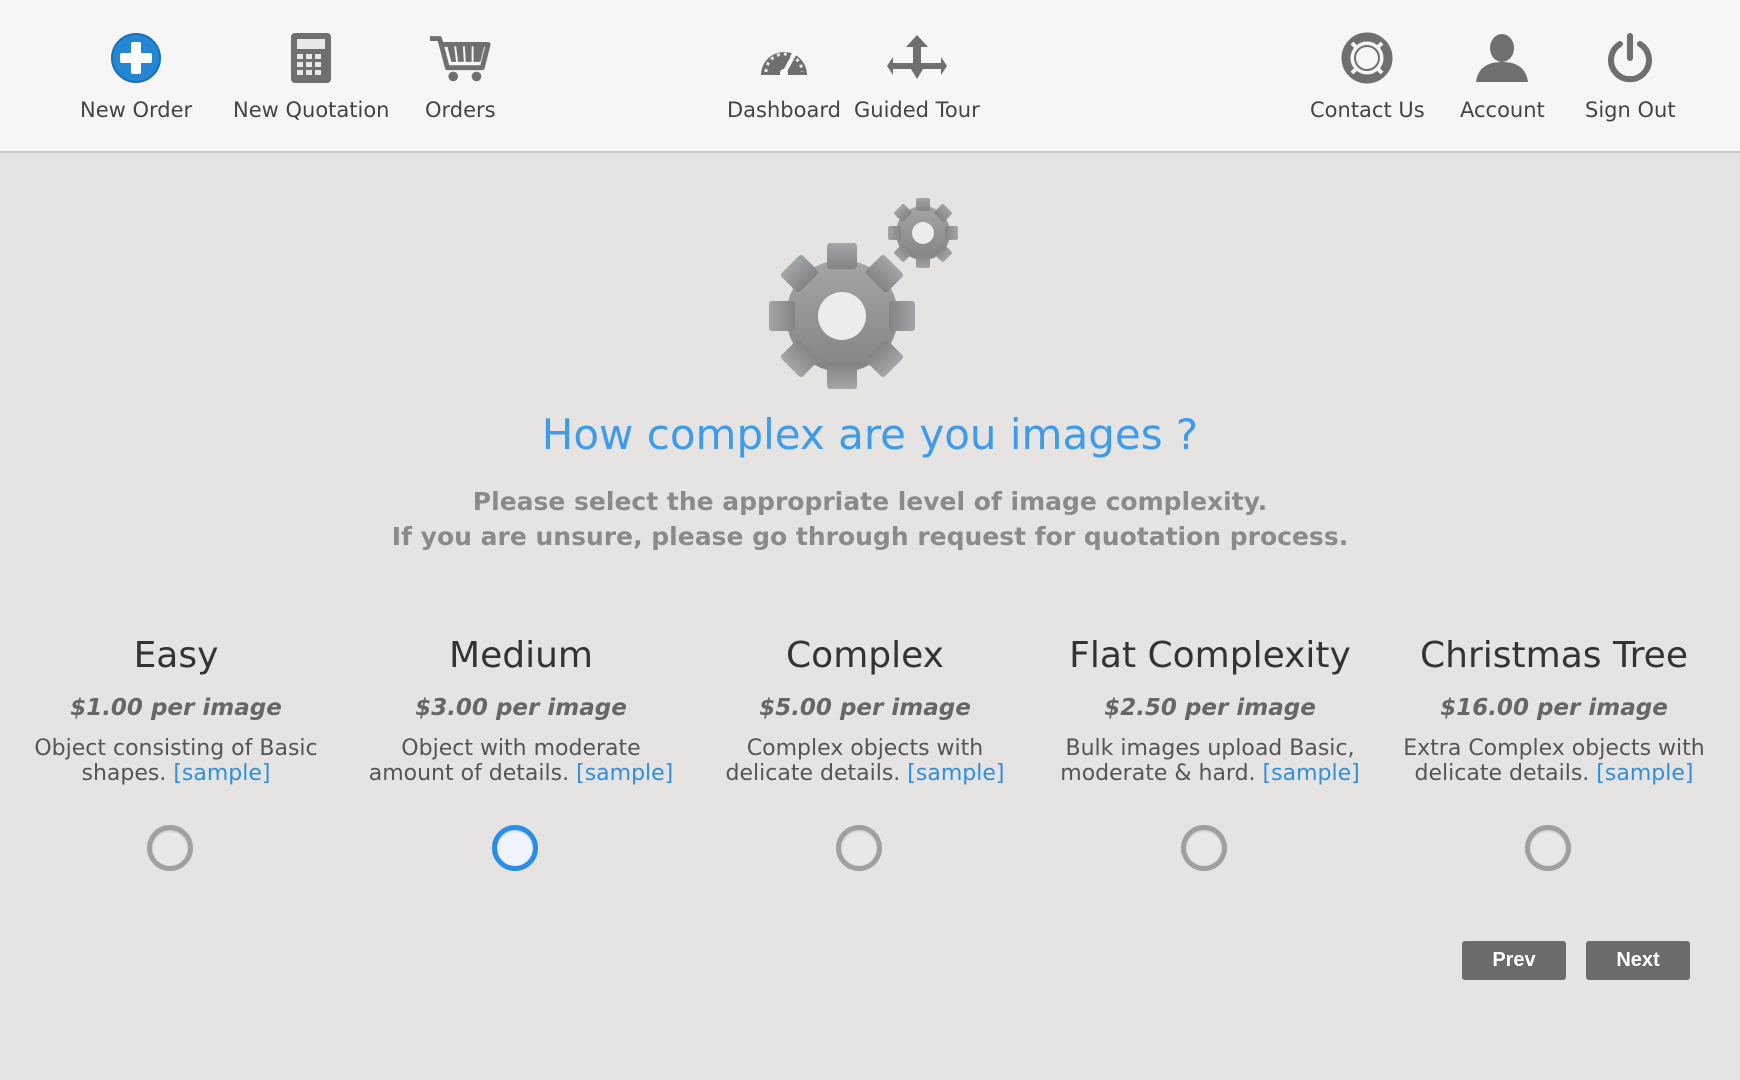  What do you see at coordinates (136, 58) in the screenshot?
I see `plus-circle-icon` at bounding box center [136, 58].